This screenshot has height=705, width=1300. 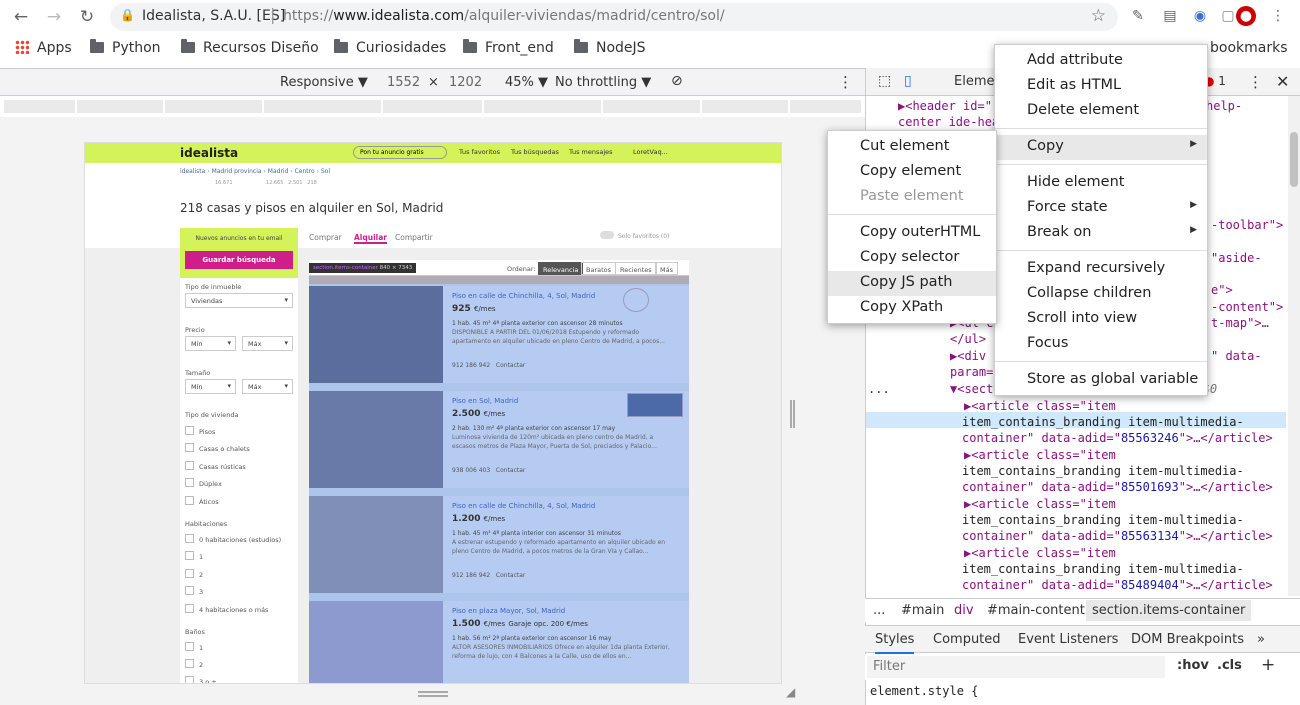 What do you see at coordinates (1294, 159) in the screenshot?
I see `dom-scrollbar-thumb` at bounding box center [1294, 159].